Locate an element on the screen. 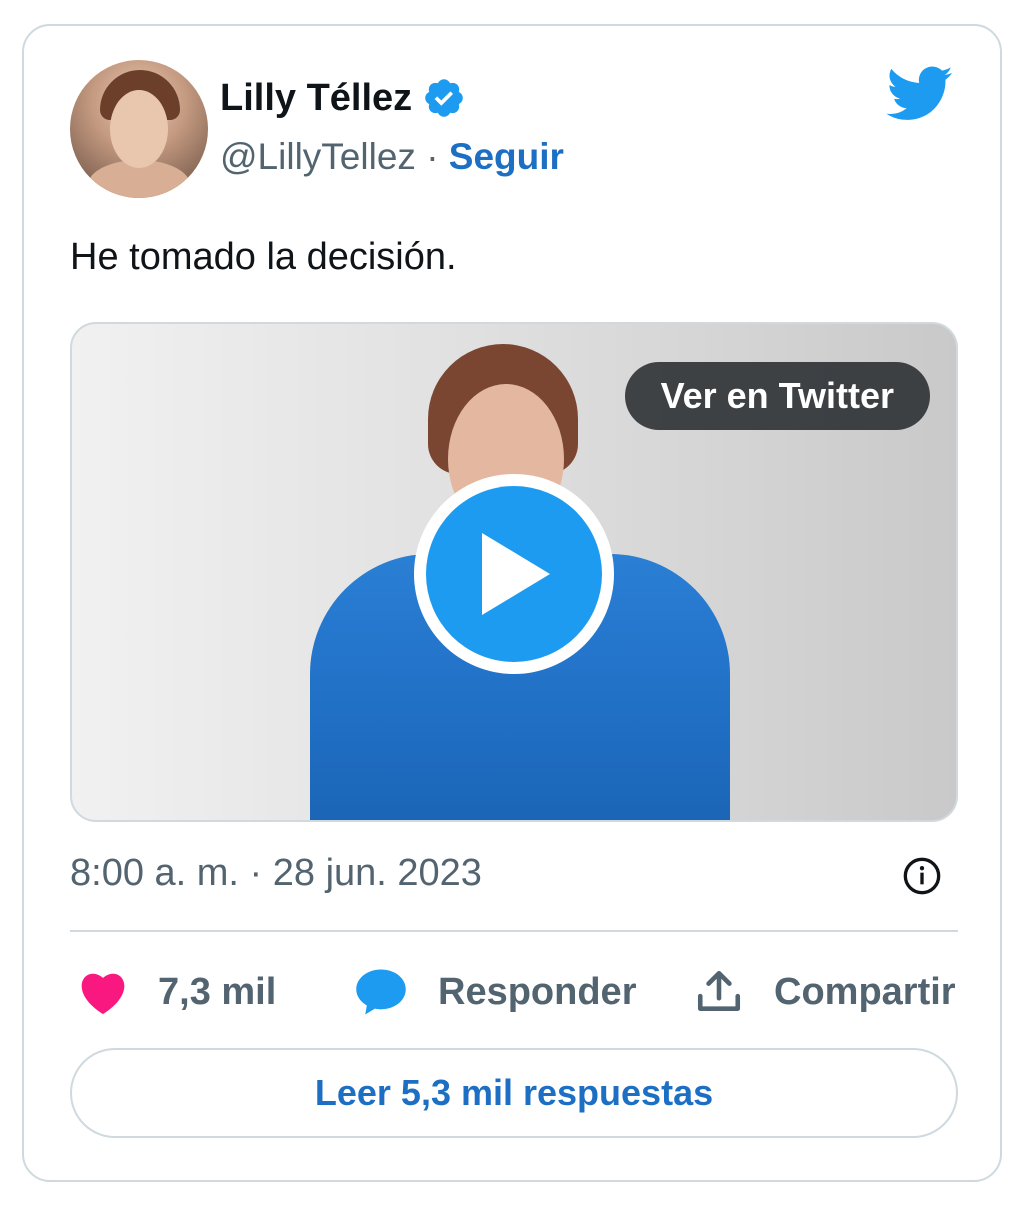 Image resolution: width=1028 pixels, height=1210 pixels. avatar is located at coordinates (139, 129).